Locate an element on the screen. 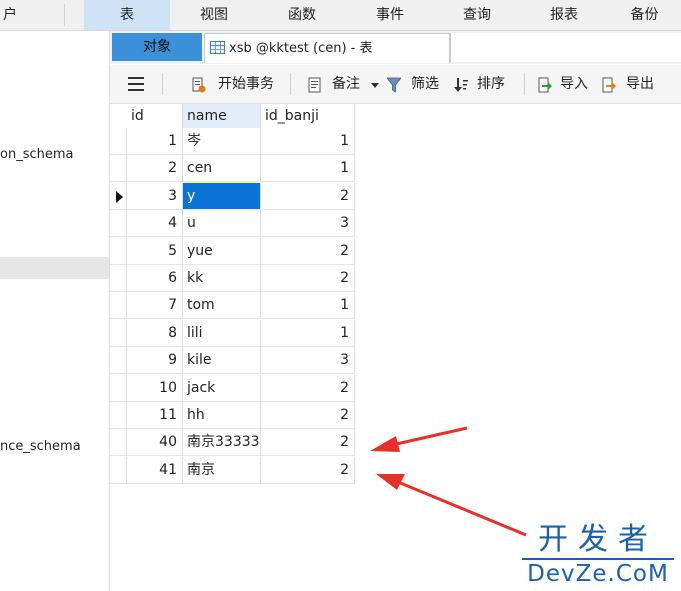 This screenshot has width=681, height=591. menu-item-table: 表 is located at coordinates (127, 15).